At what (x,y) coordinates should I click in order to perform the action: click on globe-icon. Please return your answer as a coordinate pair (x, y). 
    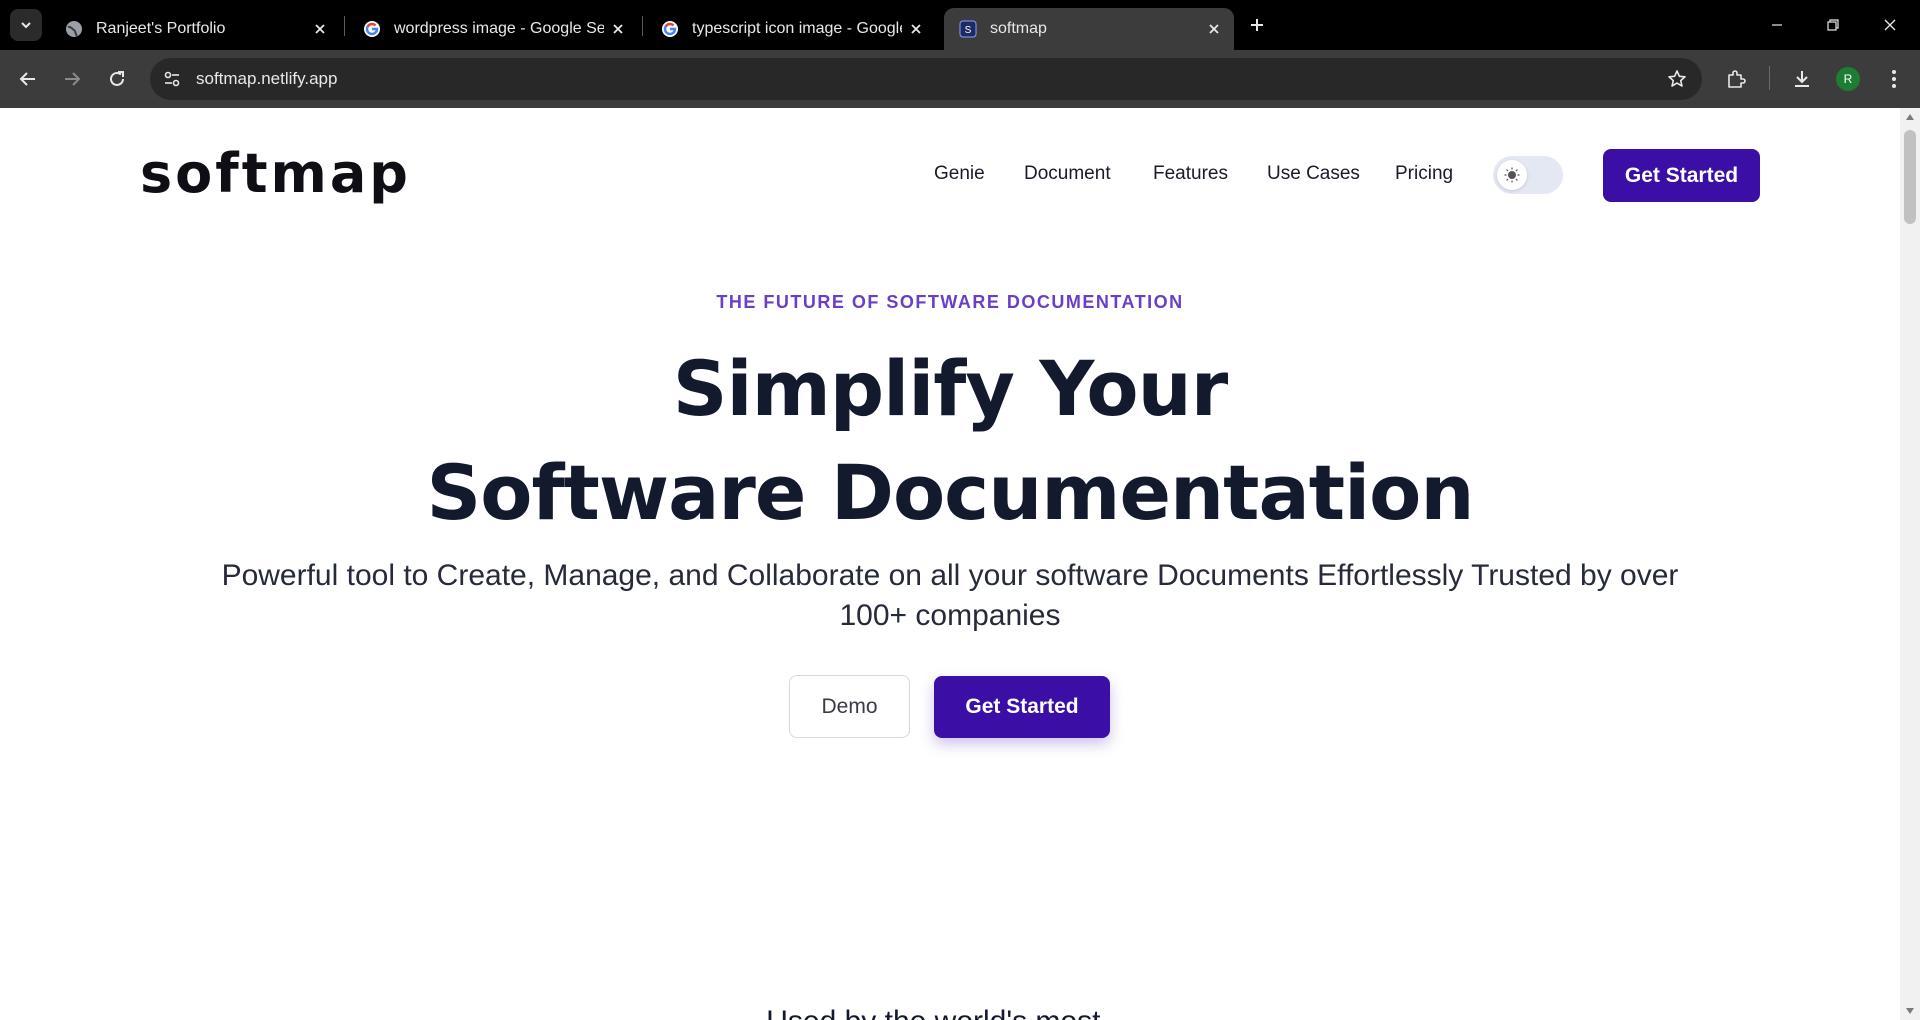
    Looking at the image, I should click on (74, 29).